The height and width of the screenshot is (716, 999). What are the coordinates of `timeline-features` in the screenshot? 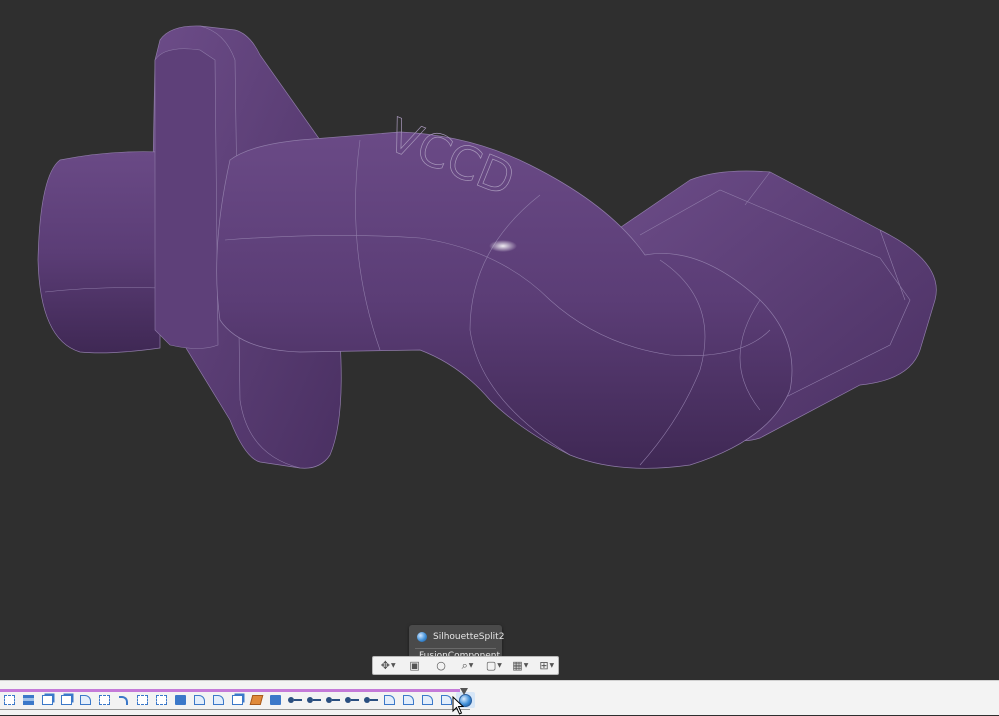 It's located at (237, 700).